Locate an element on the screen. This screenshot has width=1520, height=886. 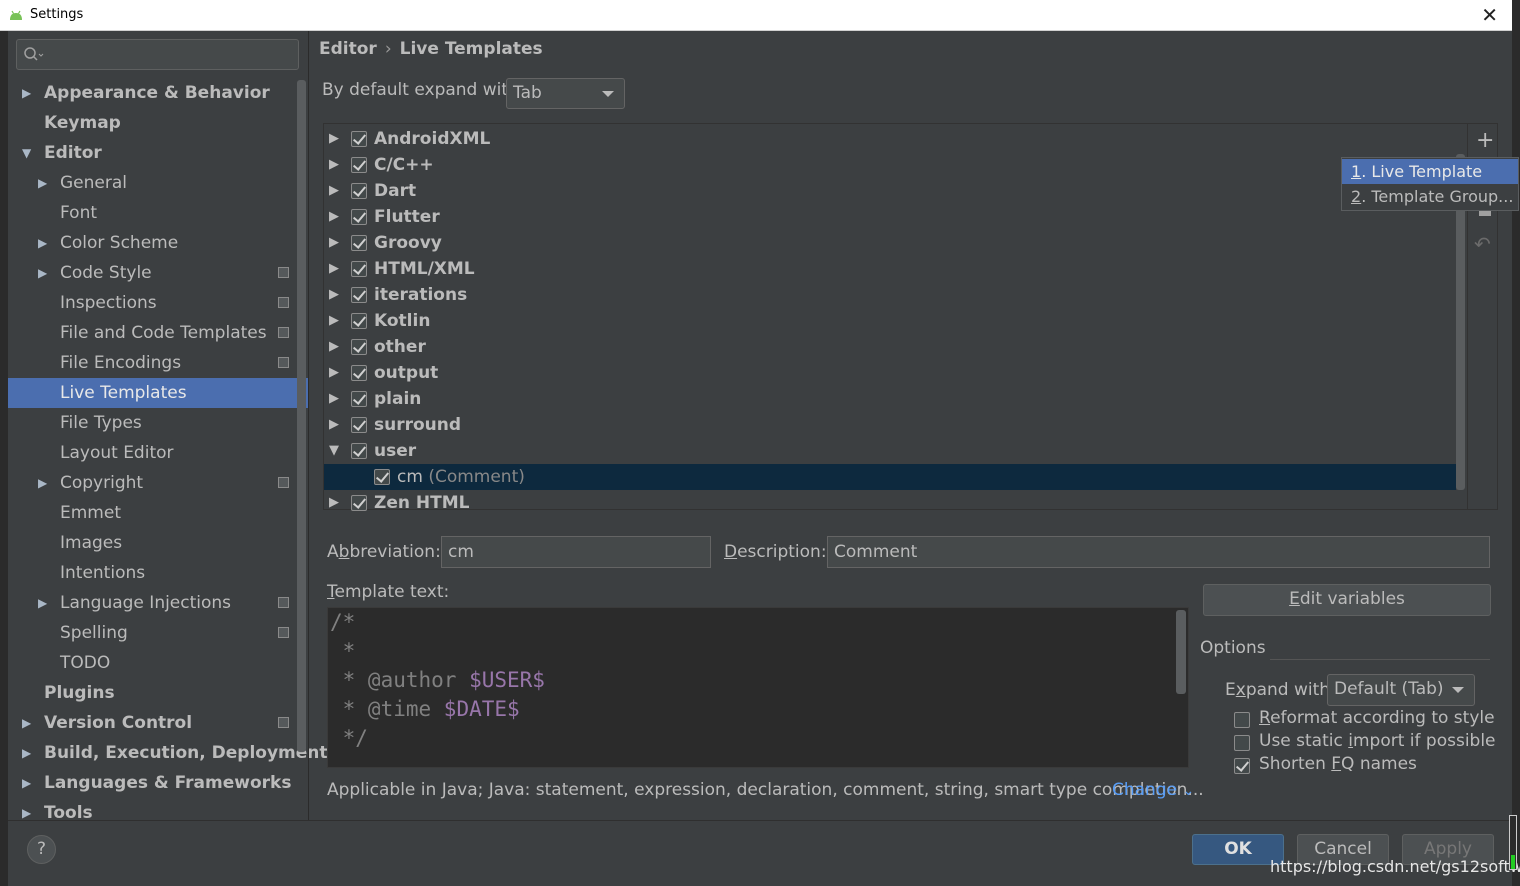
template-text-editor: /* * * @author $USER$ * @time $DATE$ */ is located at coordinates (758, 687).